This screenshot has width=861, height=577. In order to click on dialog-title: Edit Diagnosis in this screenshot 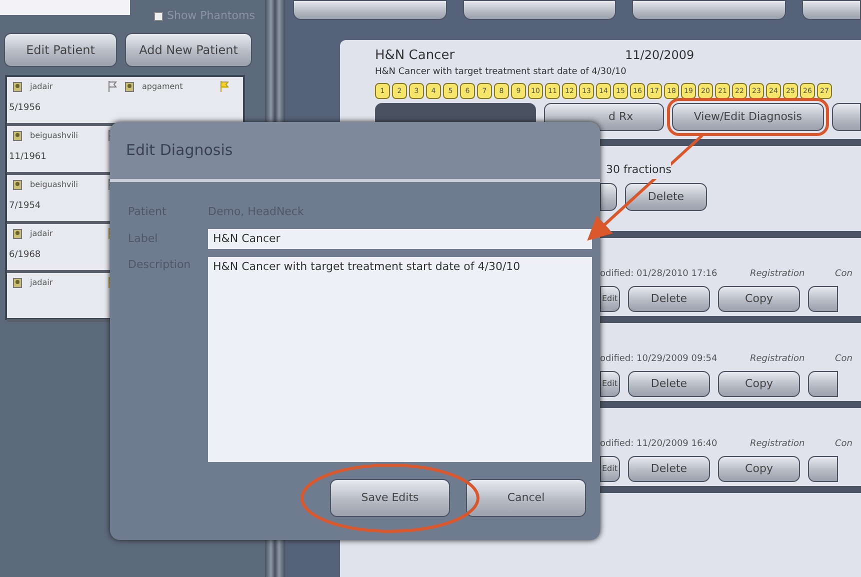, I will do `click(179, 151)`.